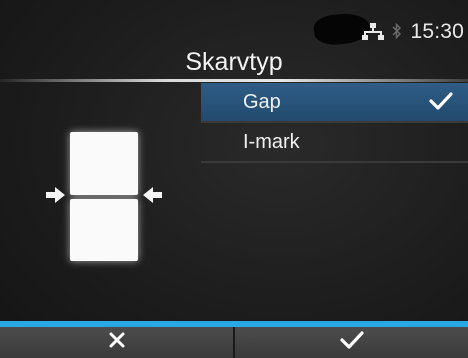  I want to click on title-divider, so click(234, 80).